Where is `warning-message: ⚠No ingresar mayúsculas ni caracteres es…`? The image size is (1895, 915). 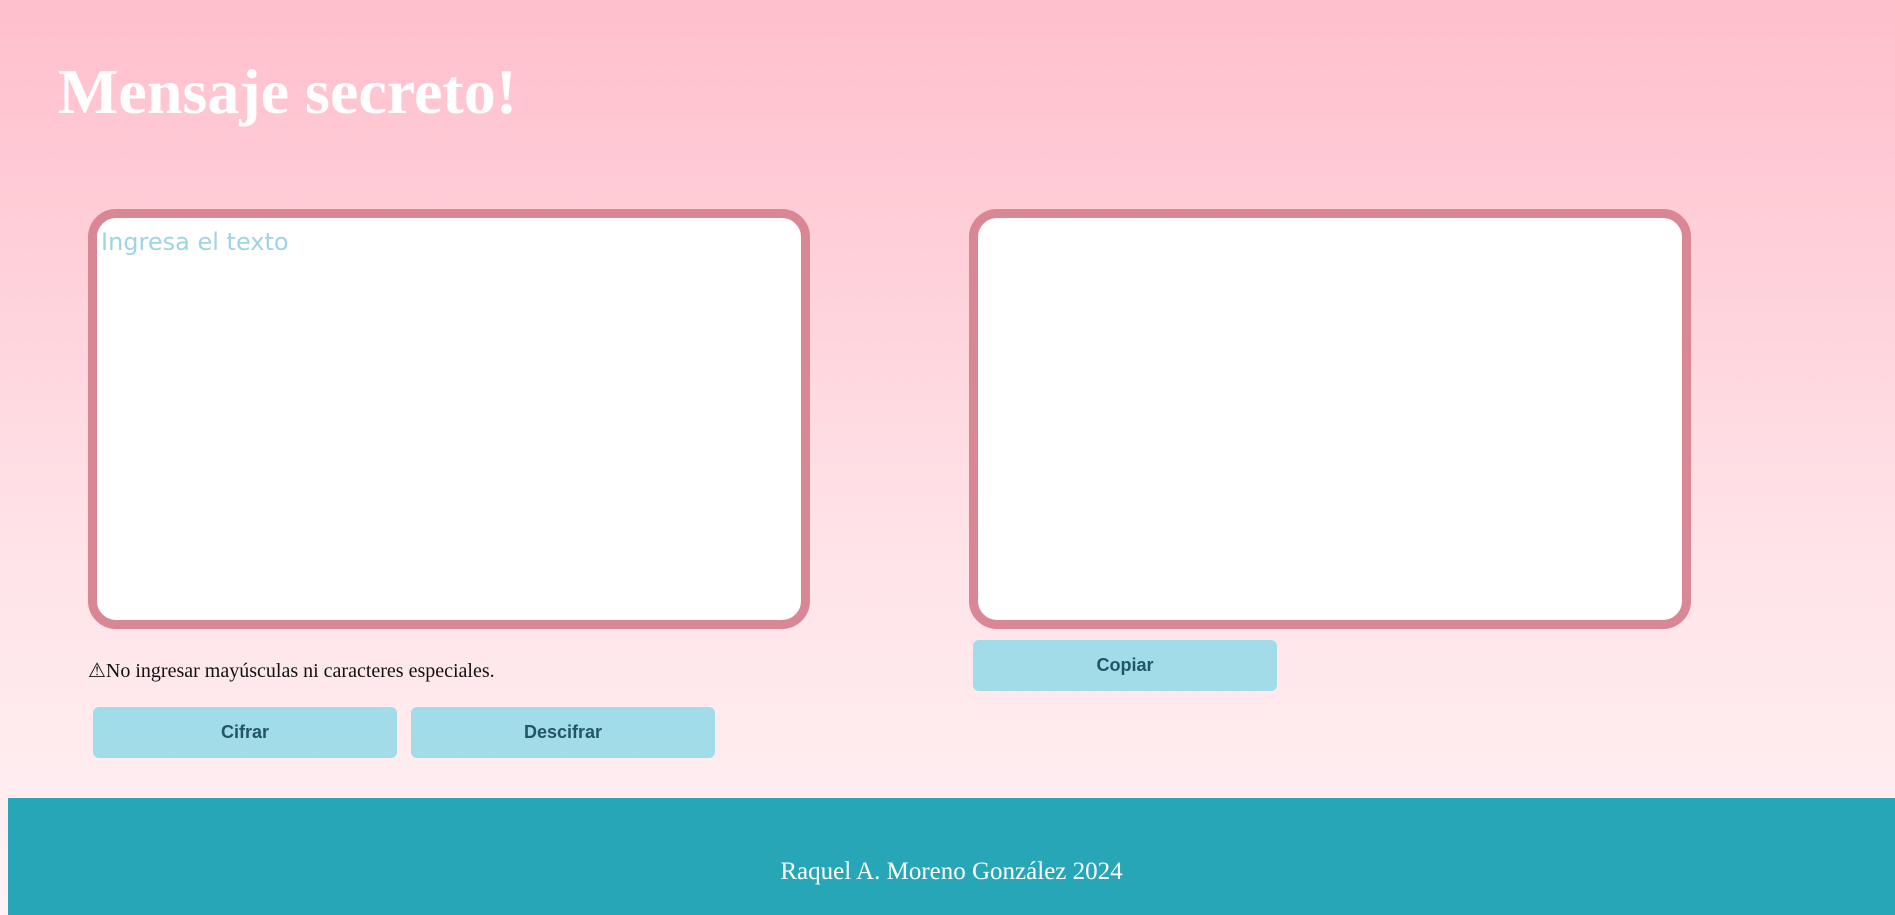
warning-message: ⚠No ingresar mayúsculas ni caracteres es… is located at coordinates (291, 671).